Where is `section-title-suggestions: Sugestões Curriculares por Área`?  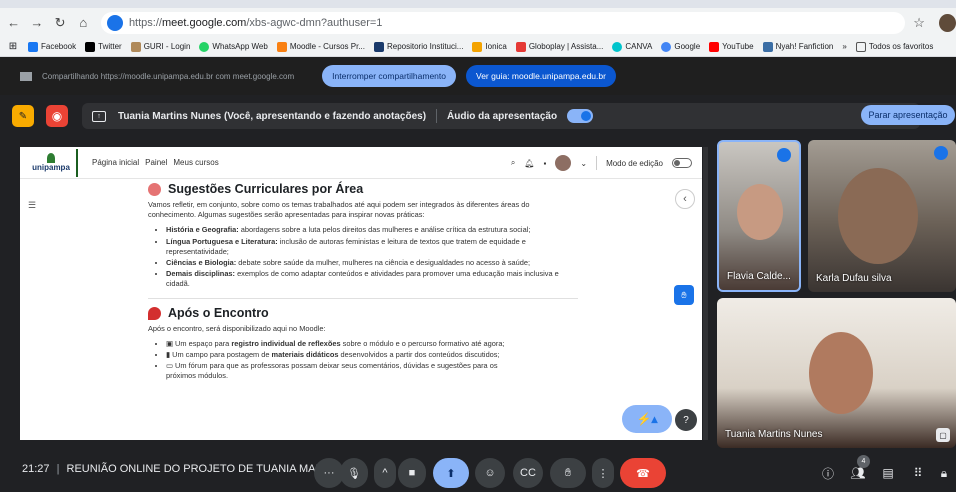 section-title-suggestions: Sugestões Curriculares por Área is located at coordinates (363, 189).